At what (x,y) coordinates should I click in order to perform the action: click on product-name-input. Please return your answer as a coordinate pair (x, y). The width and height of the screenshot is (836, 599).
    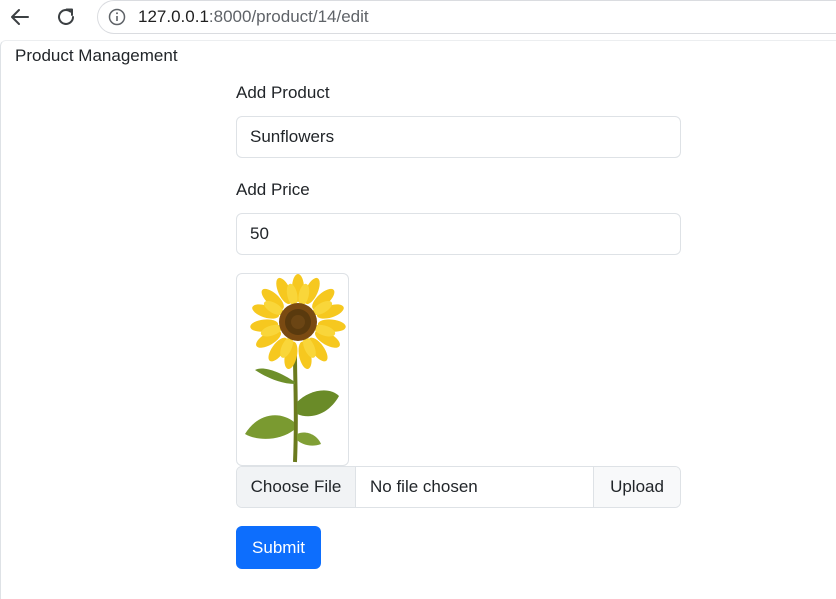
    Looking at the image, I should click on (458, 137).